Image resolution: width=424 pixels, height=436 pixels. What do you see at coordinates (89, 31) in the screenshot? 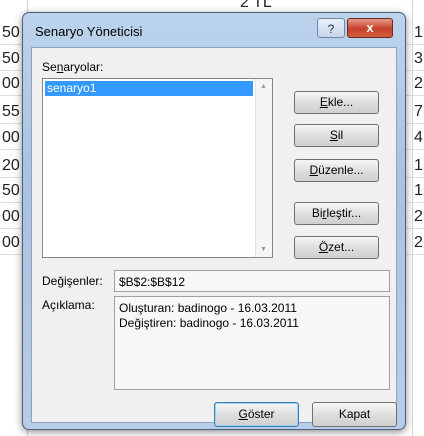
I see `dialog-title: Senaryo Yöneticisi` at bounding box center [89, 31].